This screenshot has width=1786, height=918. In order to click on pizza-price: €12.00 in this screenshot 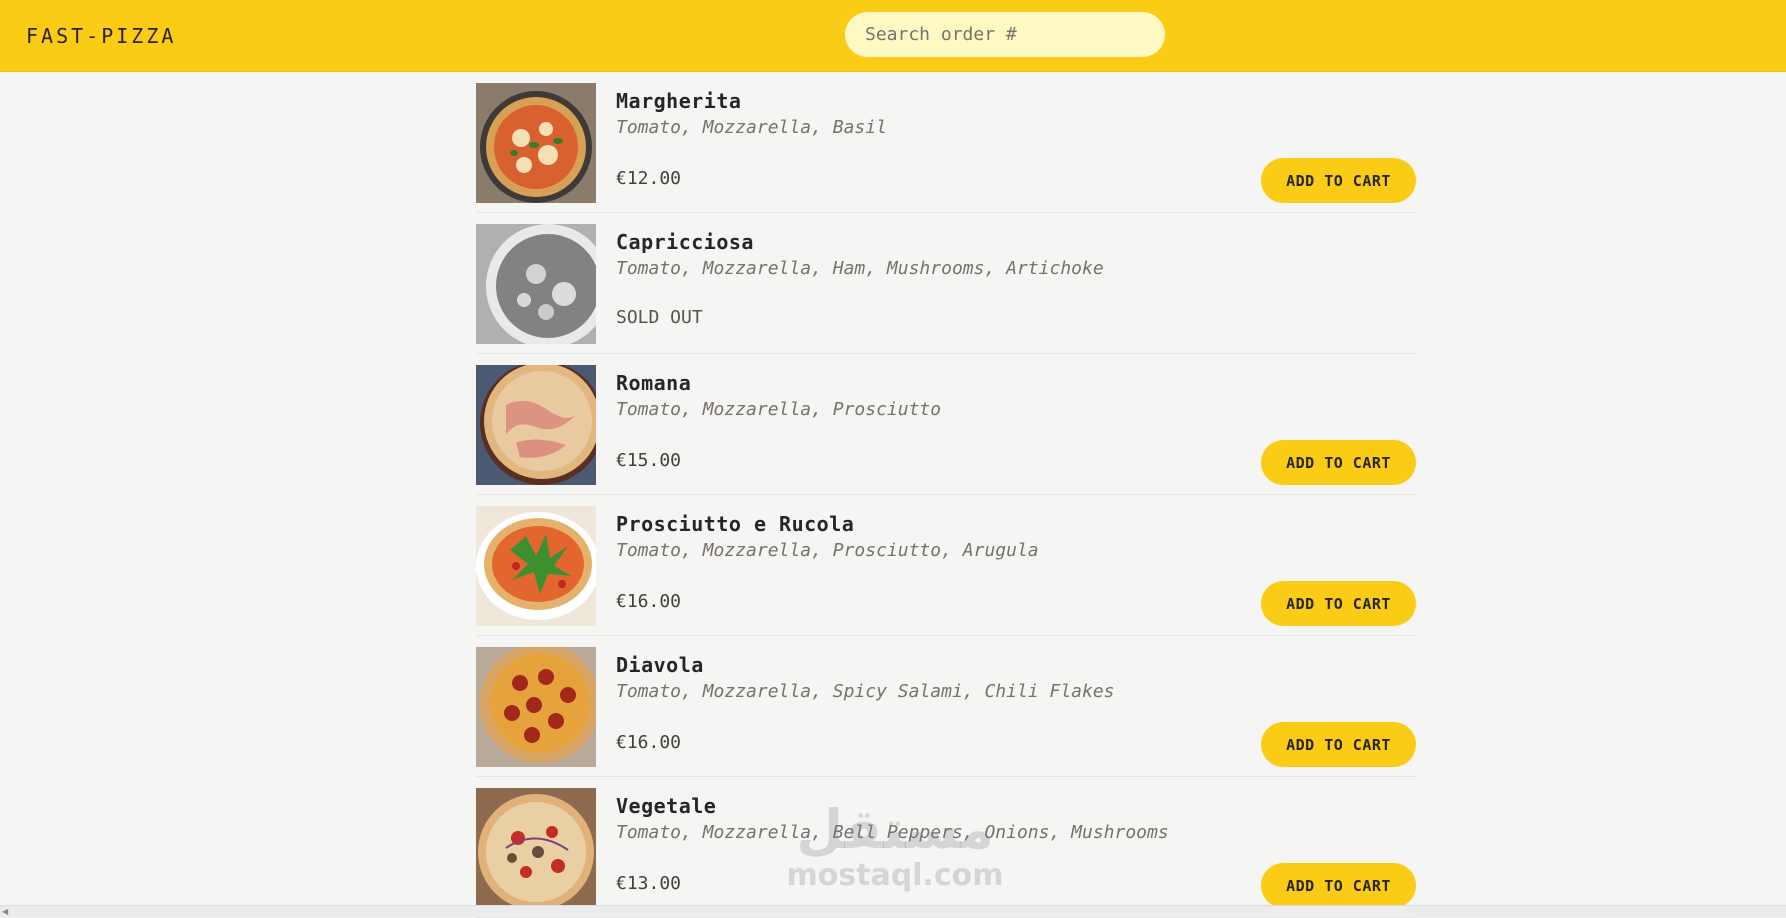, I will do `click(649, 178)`.